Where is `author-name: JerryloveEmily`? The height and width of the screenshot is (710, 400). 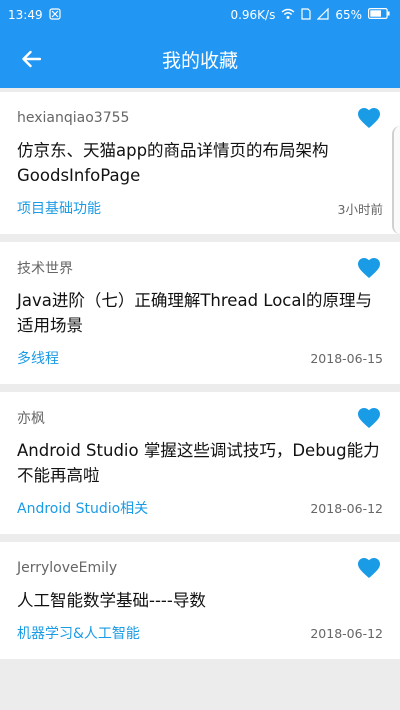
author-name: JerryloveEmily is located at coordinates (67, 568).